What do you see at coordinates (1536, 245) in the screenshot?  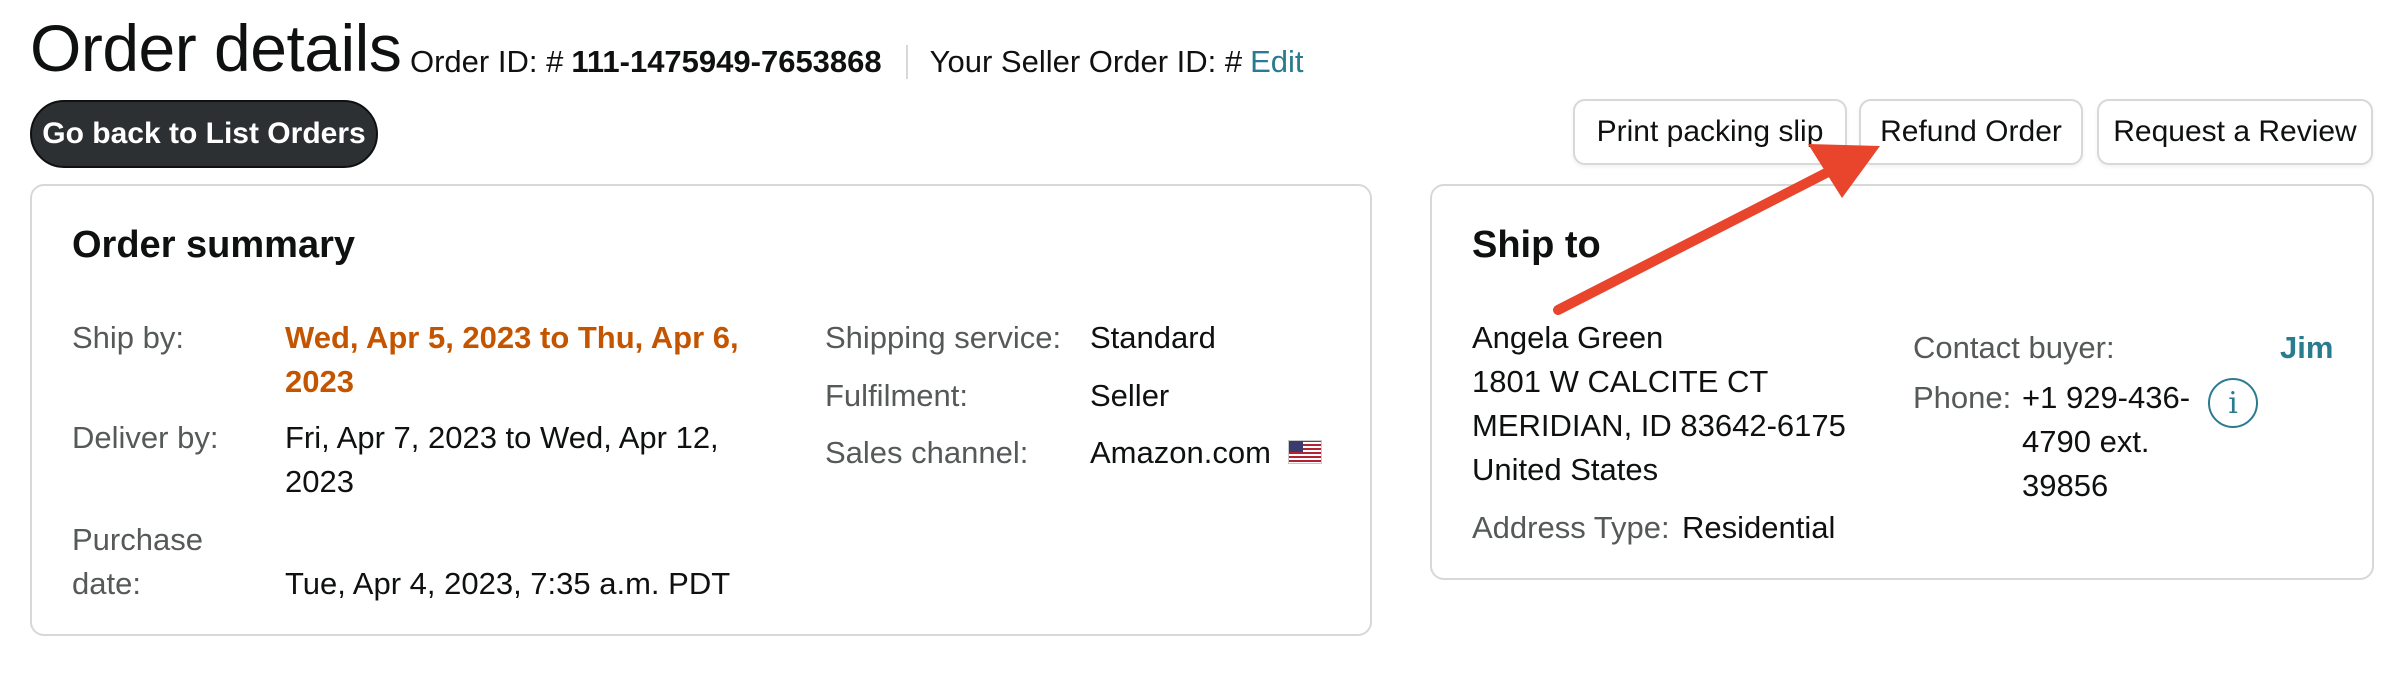 I see `ship-to-title: Ship to` at bounding box center [1536, 245].